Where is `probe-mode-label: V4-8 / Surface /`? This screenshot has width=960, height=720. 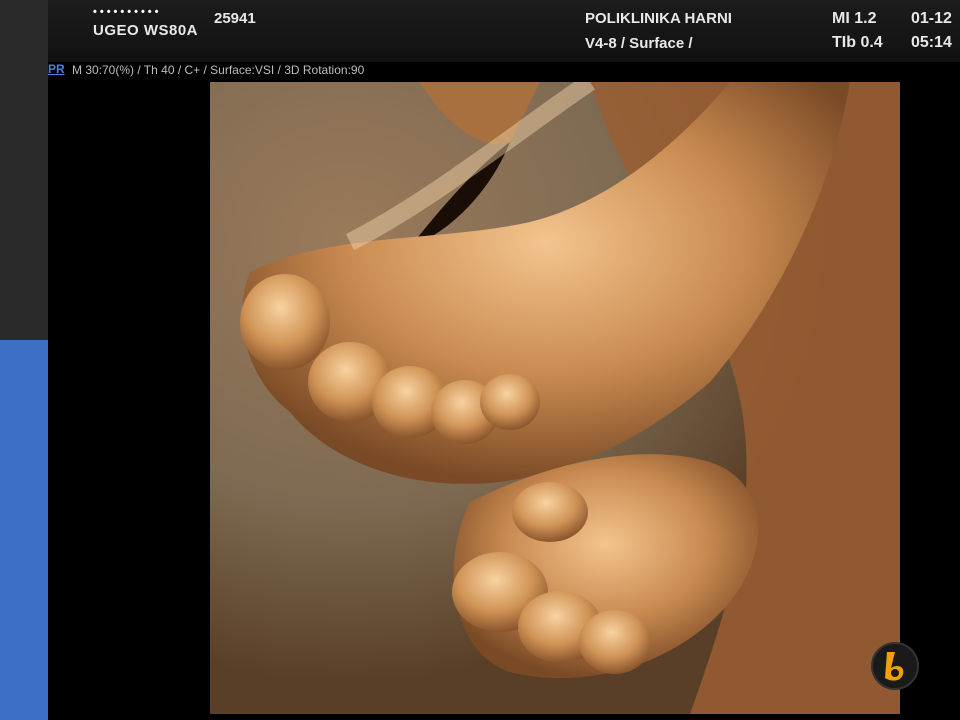 probe-mode-label: V4-8 / Surface / is located at coordinates (639, 43).